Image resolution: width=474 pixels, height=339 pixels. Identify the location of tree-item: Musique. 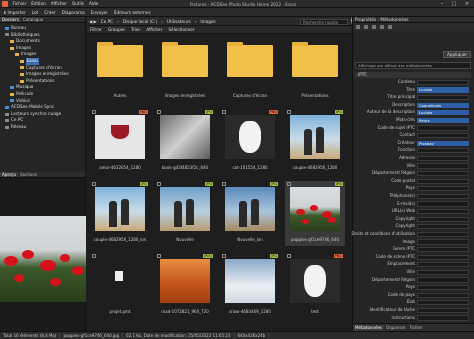
(42, 87).